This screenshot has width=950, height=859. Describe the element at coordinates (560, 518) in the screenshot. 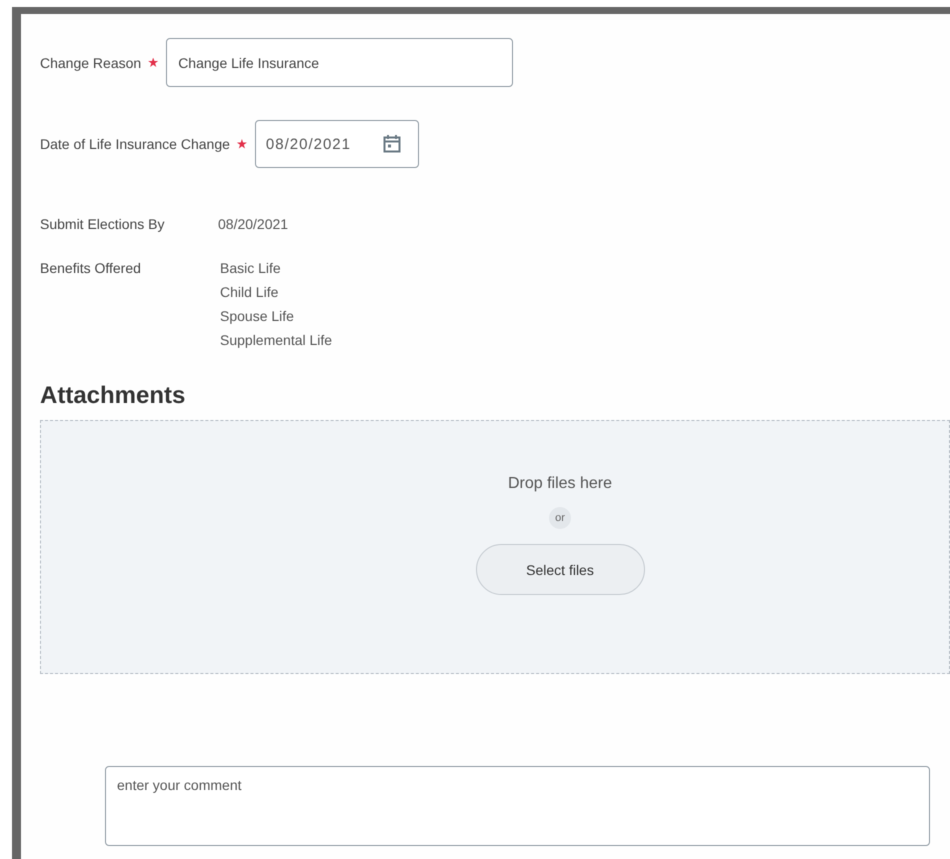

I see `or-label: or` at that location.